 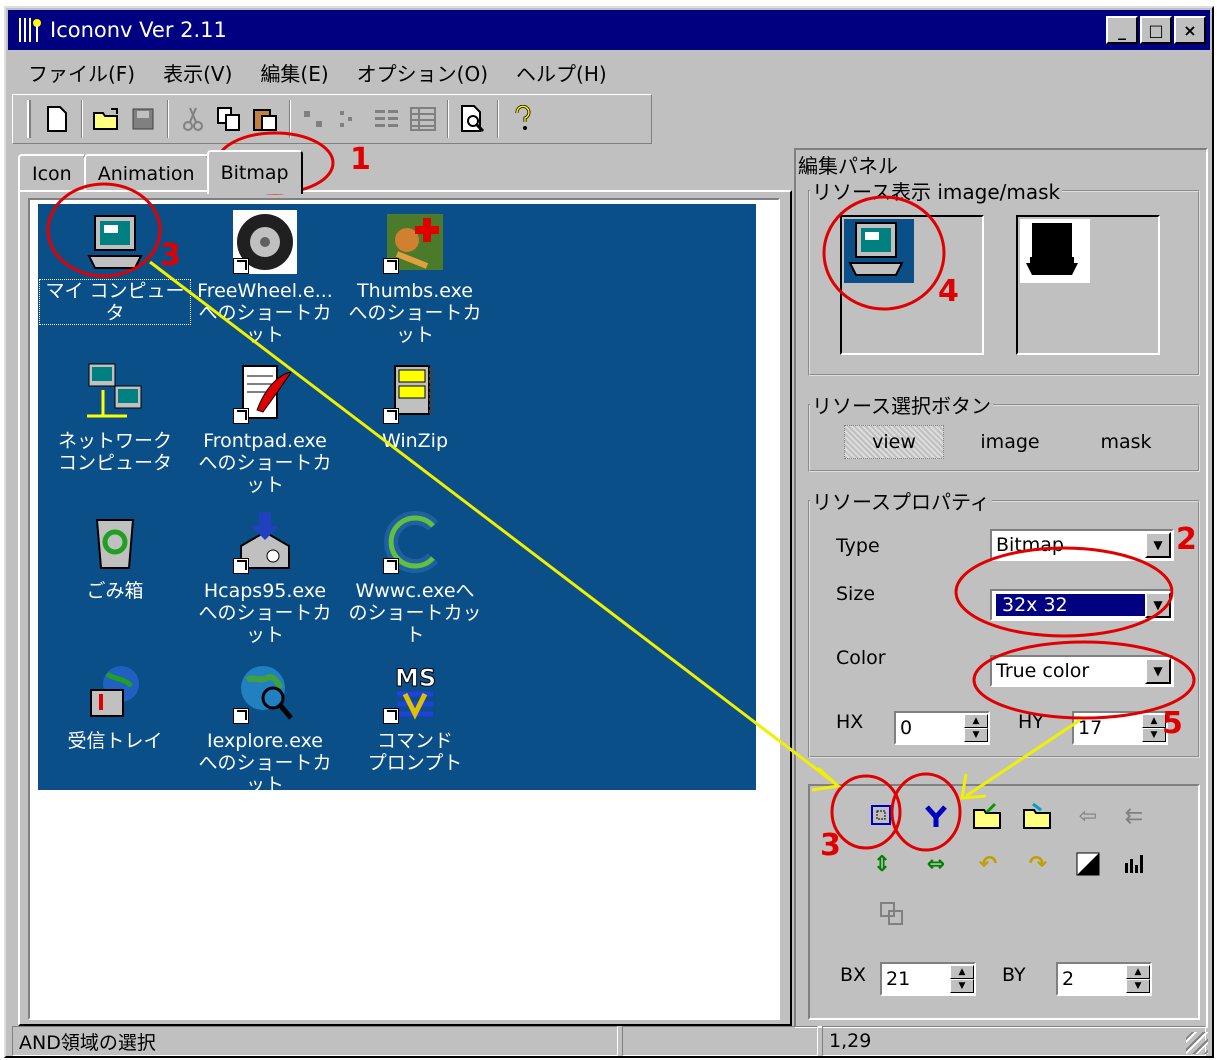 I want to click on resource-view-group: リソース表示 image/mask, so click(x=1004, y=276).